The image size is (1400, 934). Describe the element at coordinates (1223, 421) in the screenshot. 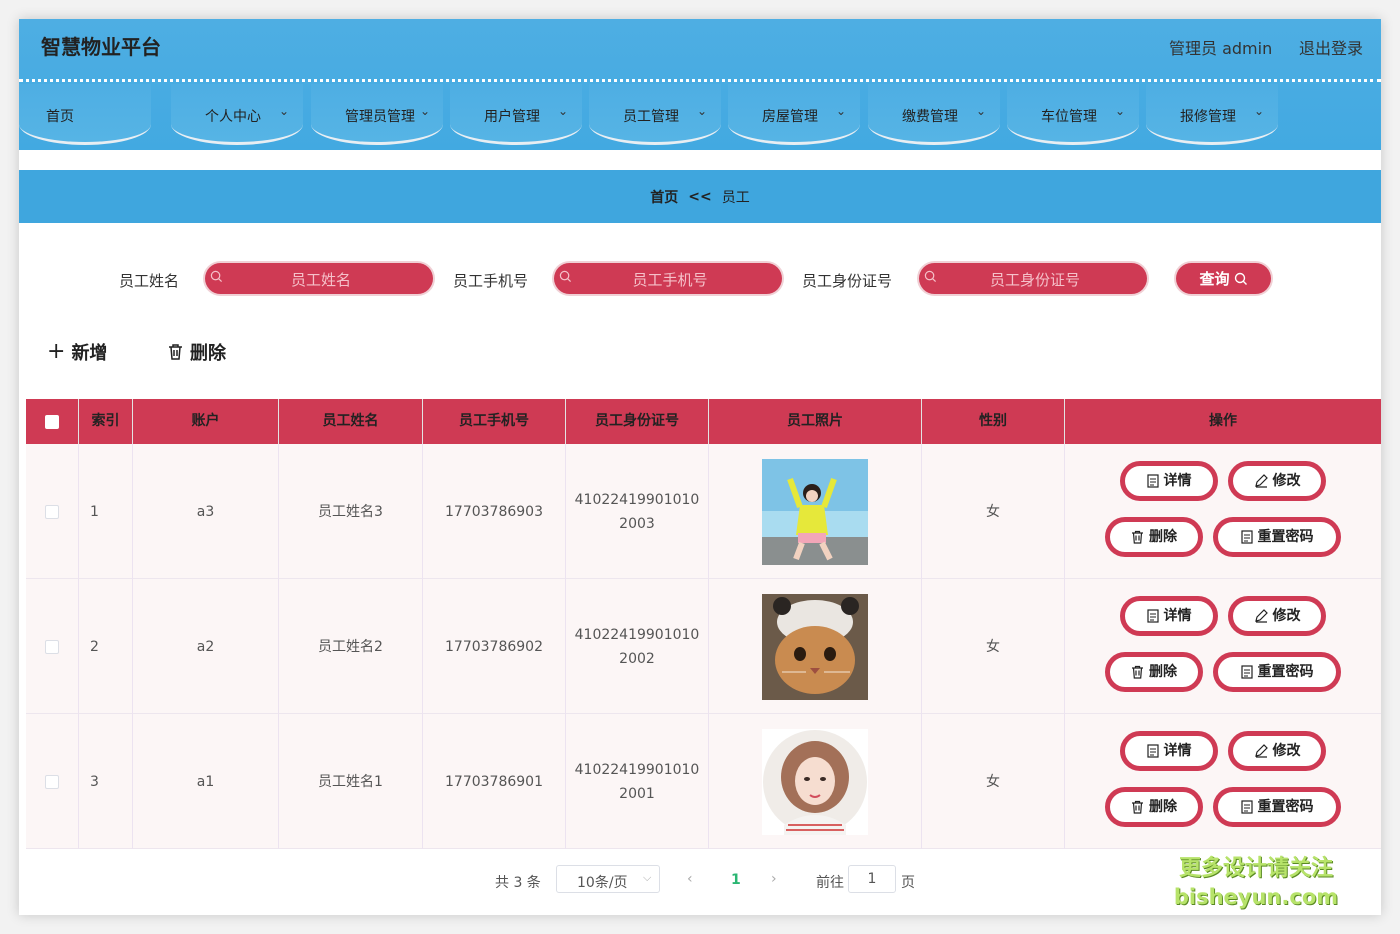

I see `column-header-actions: 操作` at that location.